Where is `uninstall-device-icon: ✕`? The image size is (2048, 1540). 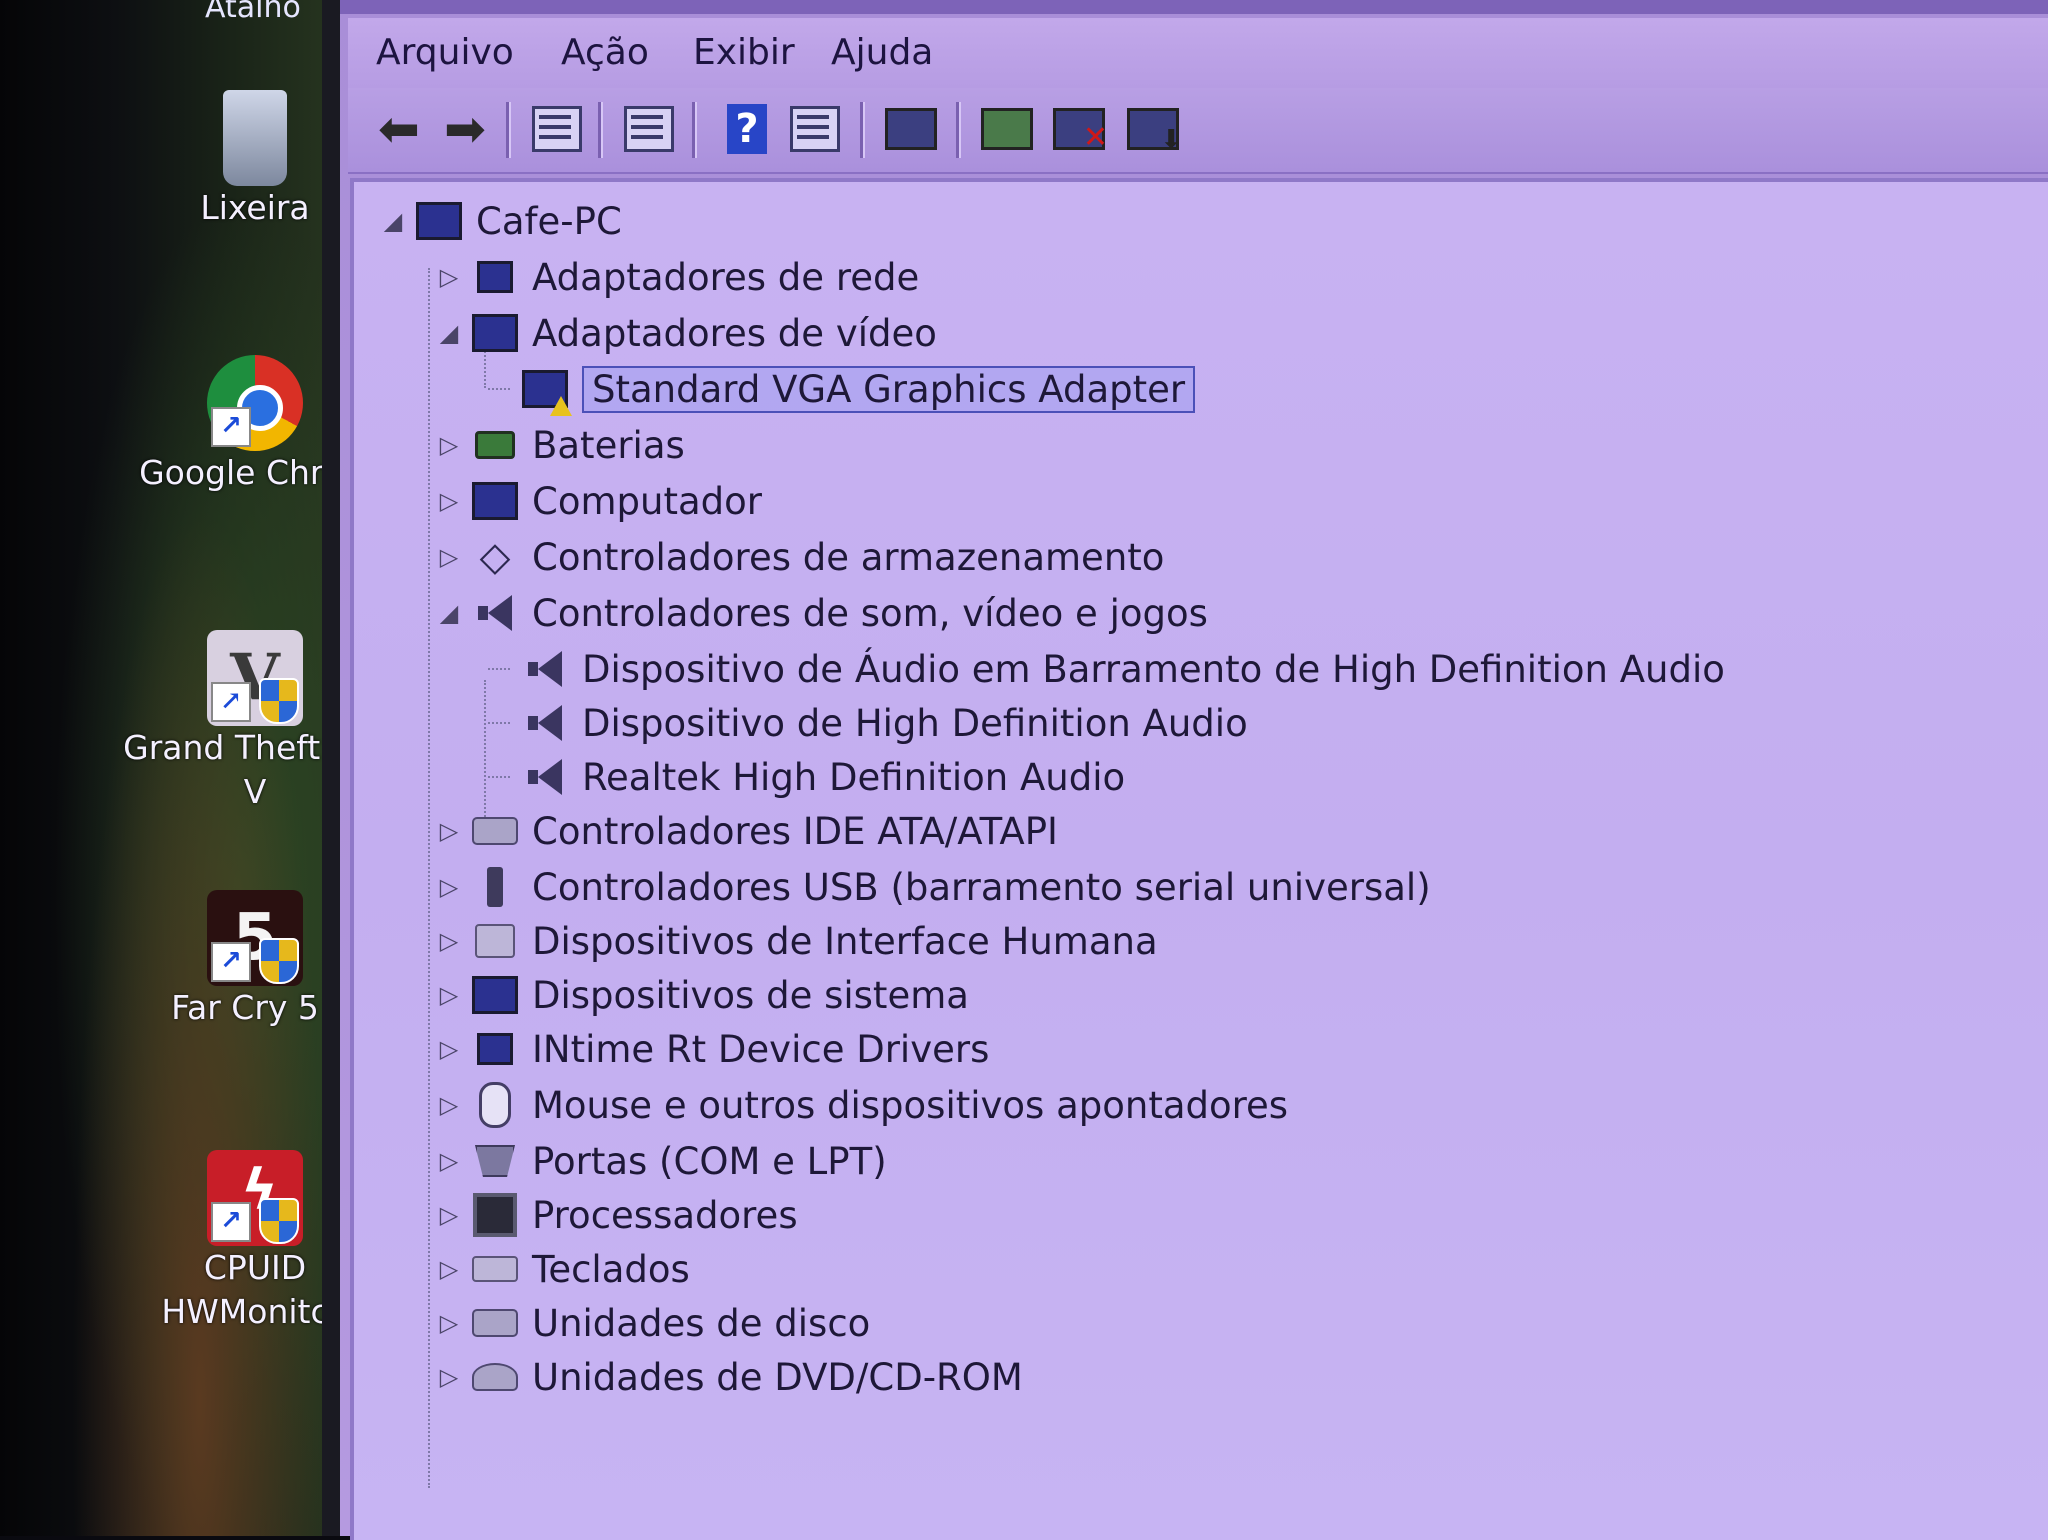 uninstall-device-icon: ✕ is located at coordinates (1079, 129).